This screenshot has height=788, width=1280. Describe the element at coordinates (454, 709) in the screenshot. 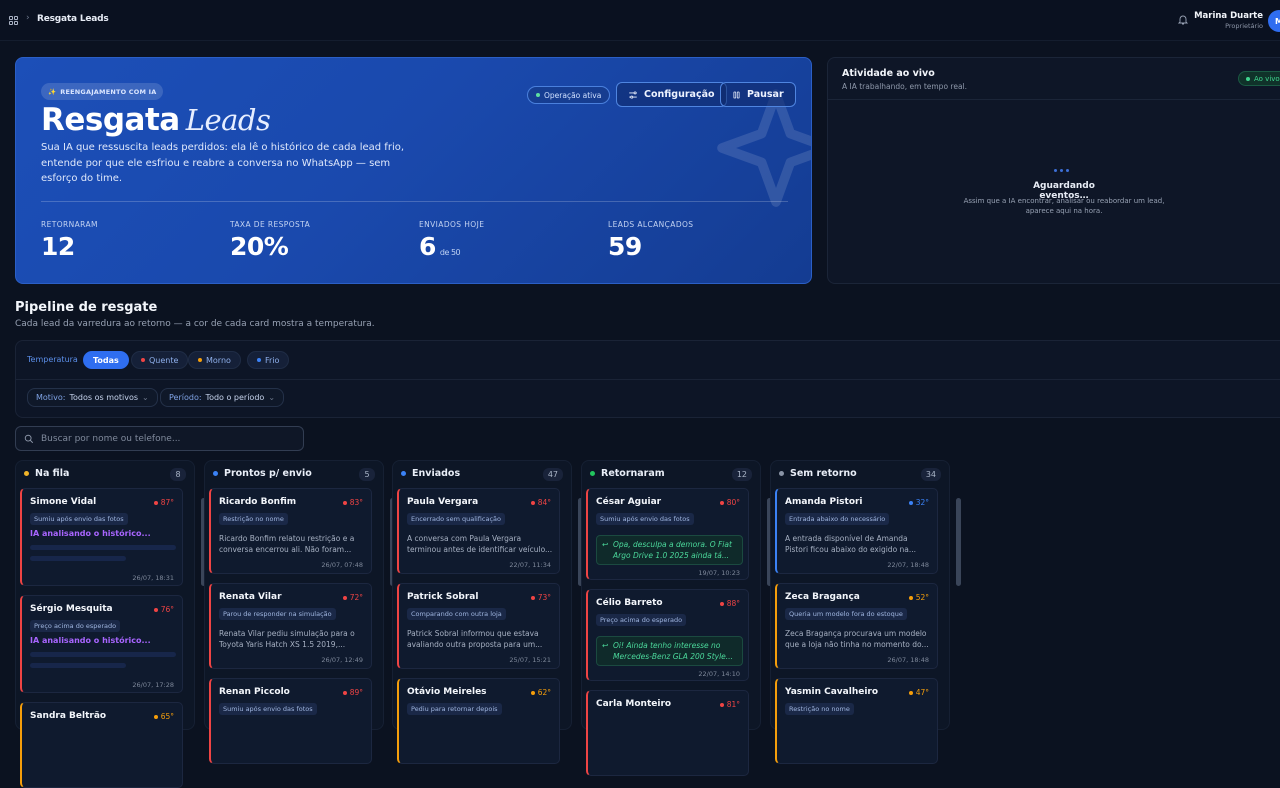

I see `reason-tag: Pediu para retornar depois` at that location.